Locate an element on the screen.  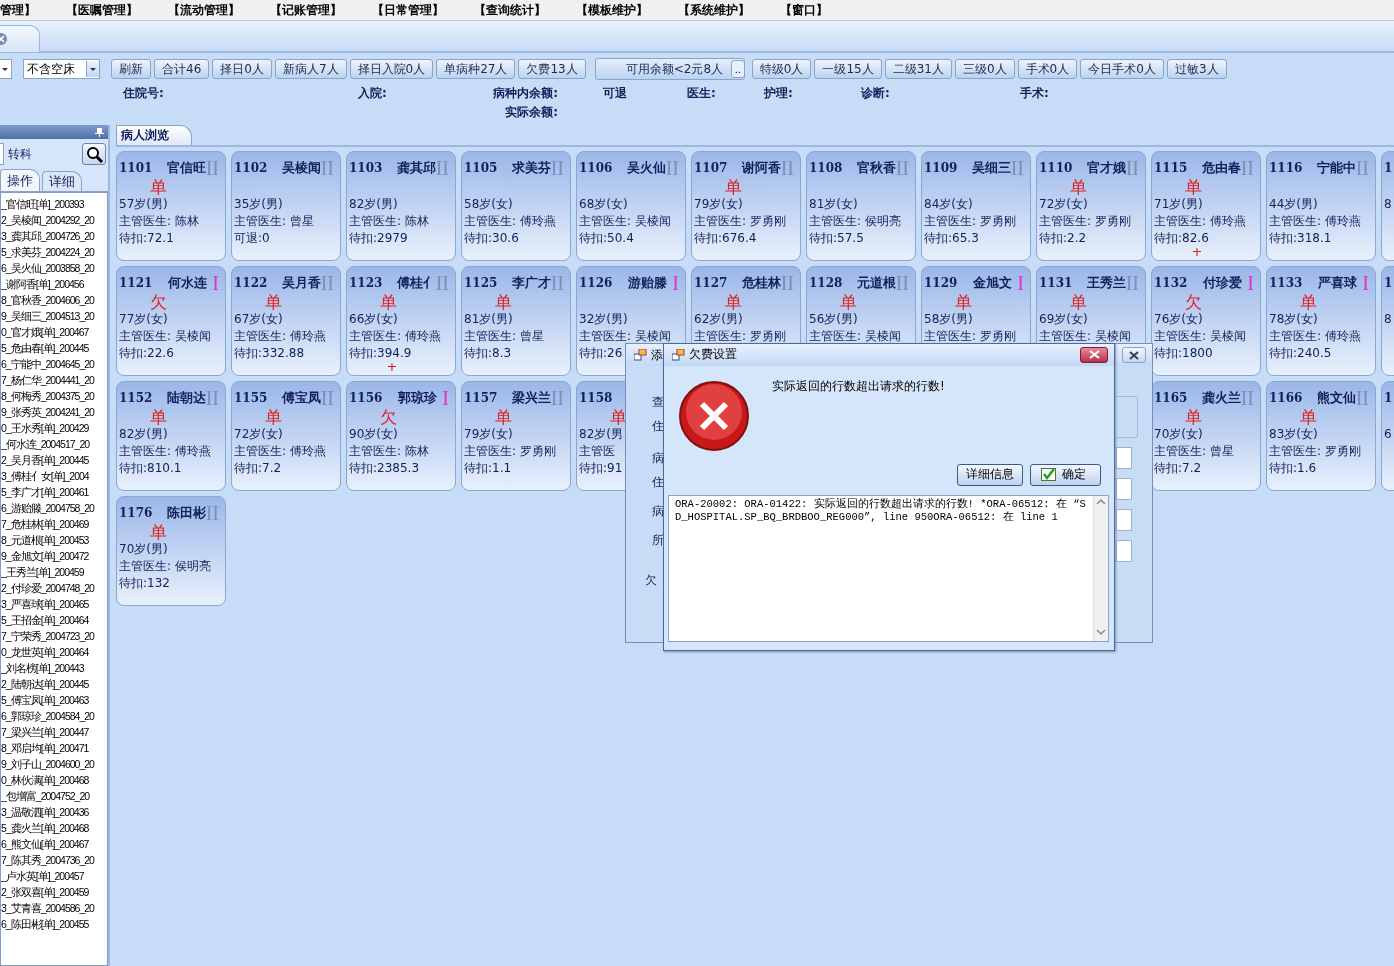
patient-card: 1 6 is located at coordinates (1387, 436).